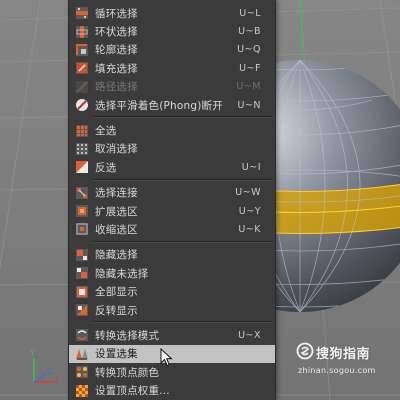 Image resolution: width=400 pixels, height=400 pixels. What do you see at coordinates (82, 131) in the screenshot?
I see `select-all-icon` at bounding box center [82, 131].